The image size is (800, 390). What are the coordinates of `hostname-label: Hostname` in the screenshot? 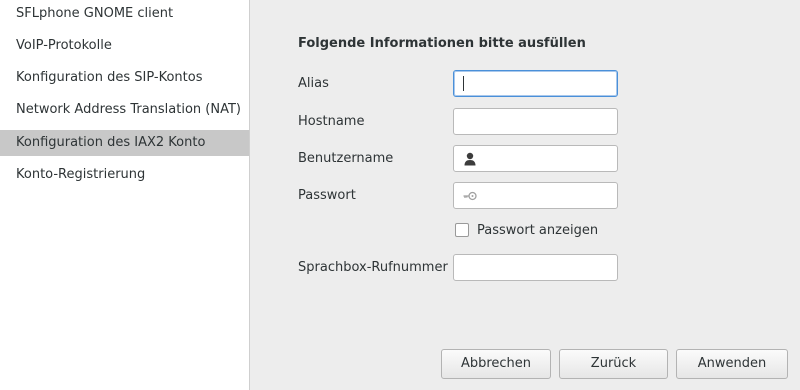 It's located at (331, 121).